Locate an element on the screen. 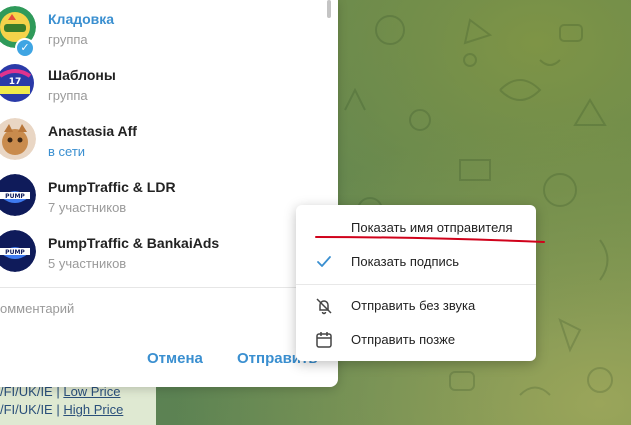 This screenshot has height=425, width=631. menu-divider is located at coordinates (416, 284).